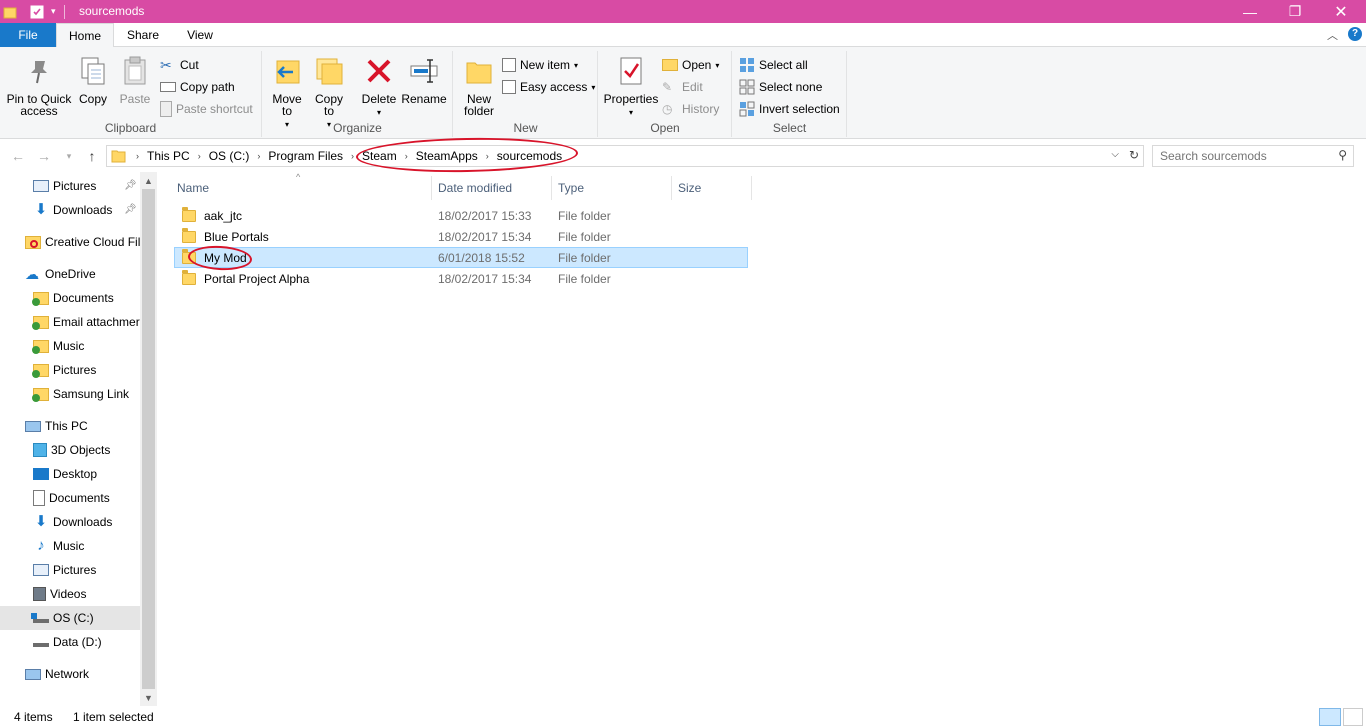 Image resolution: width=1366 pixels, height=728 pixels. I want to click on collapse-ribbon-icon: ︿, so click(1332, 35).